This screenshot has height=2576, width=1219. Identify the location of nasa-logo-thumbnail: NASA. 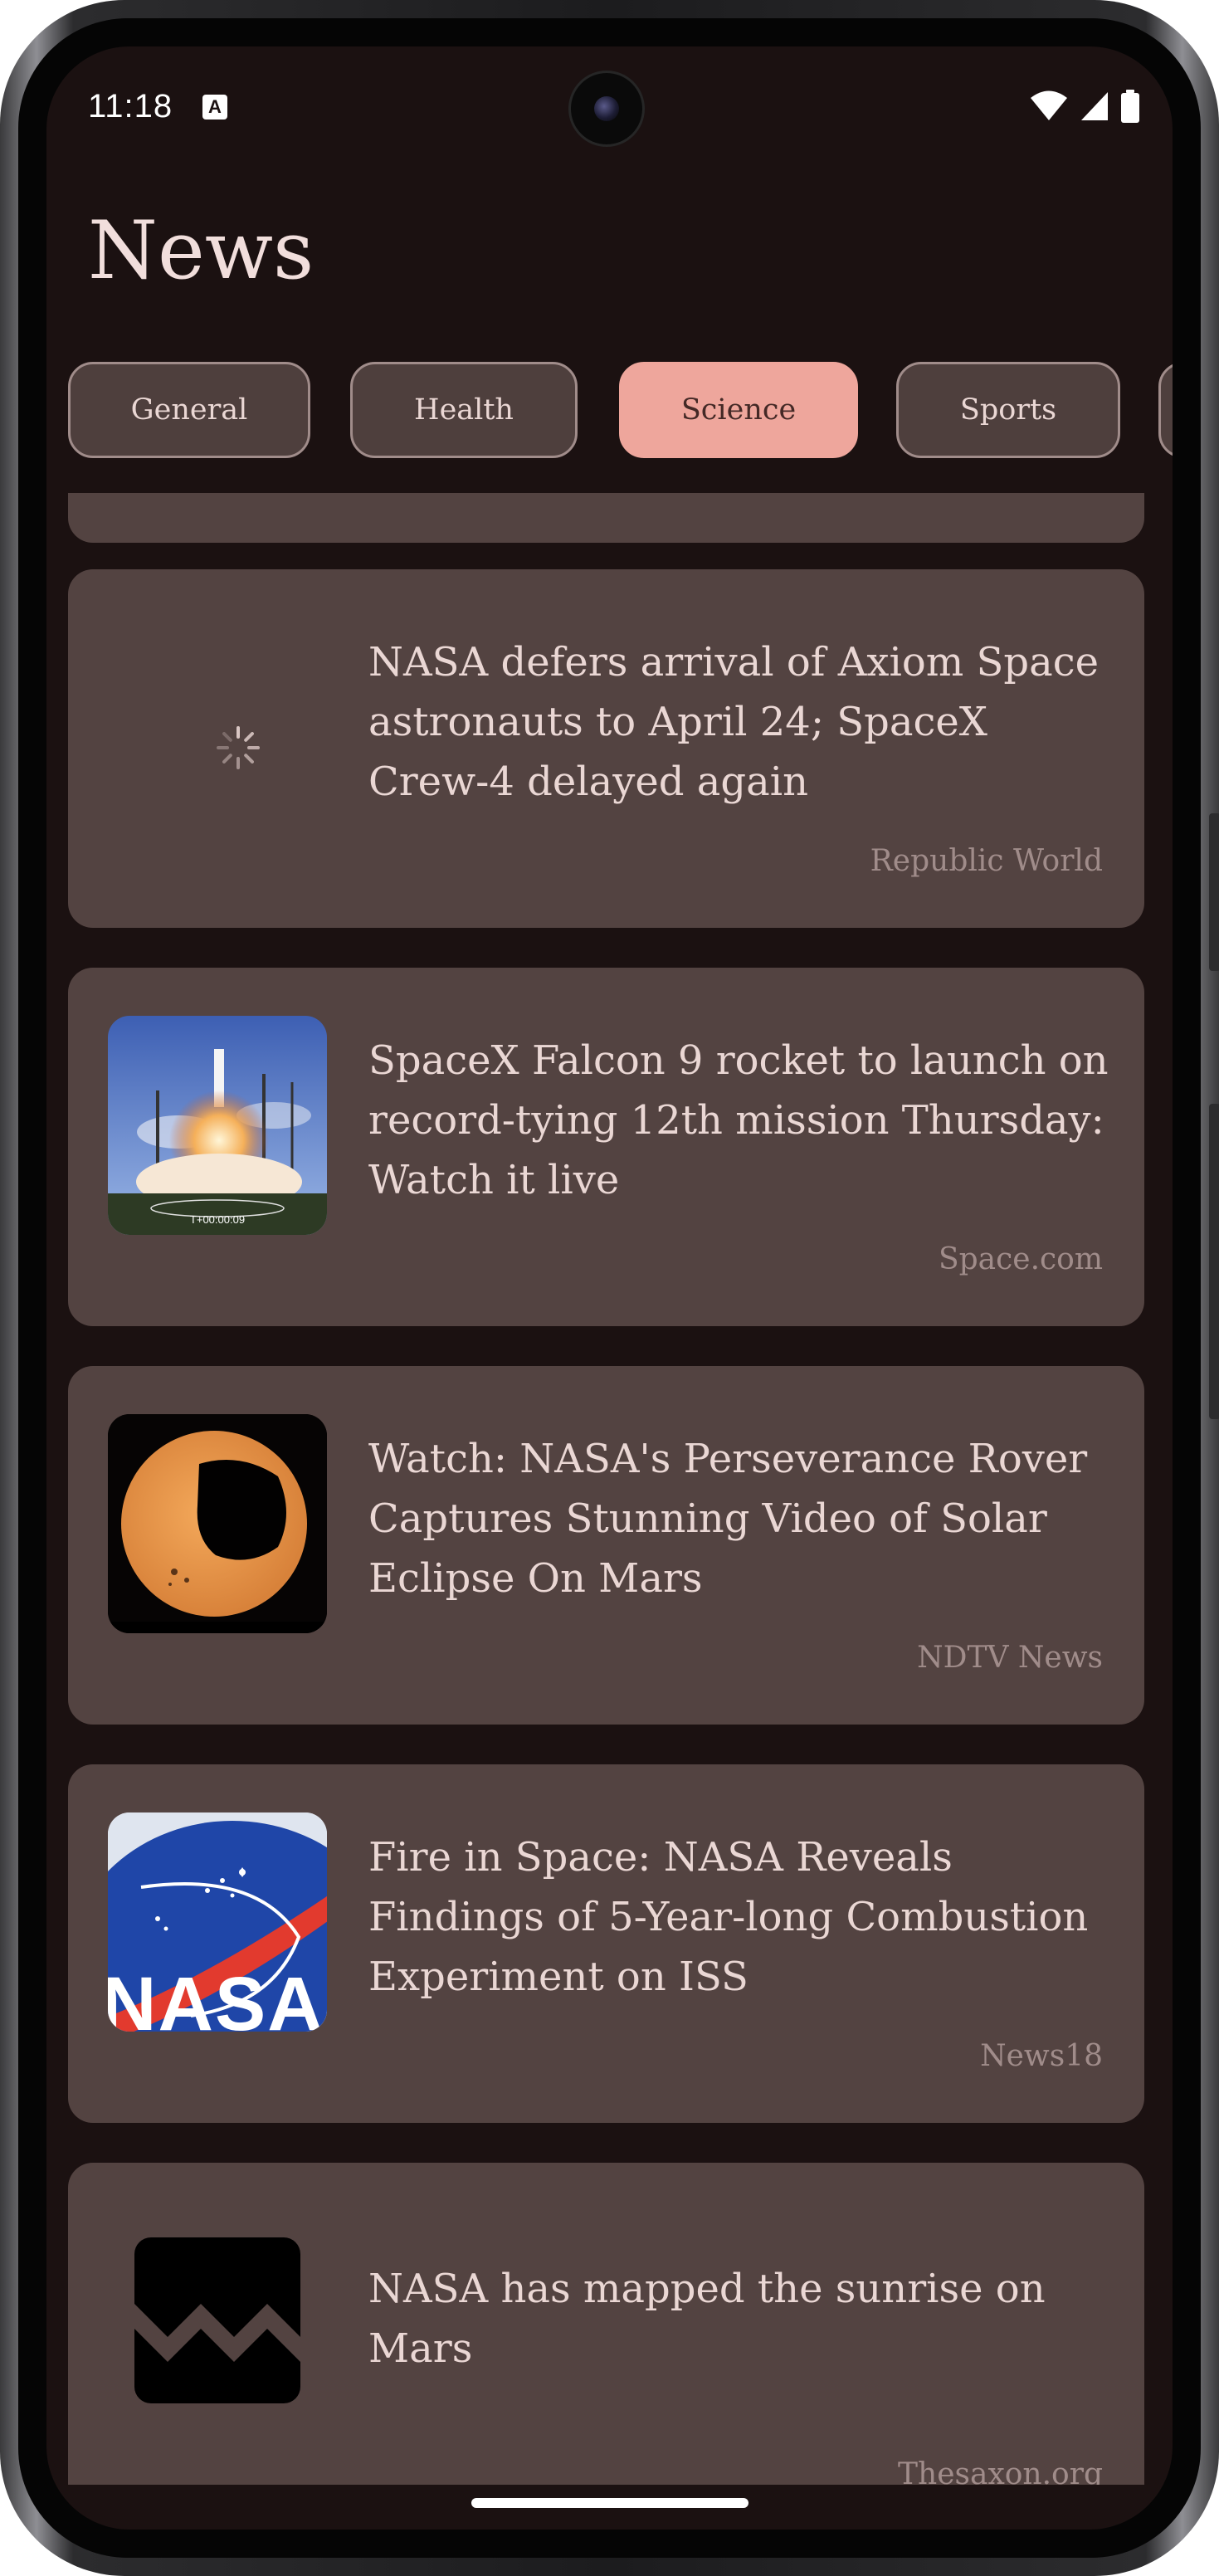
(218, 1922).